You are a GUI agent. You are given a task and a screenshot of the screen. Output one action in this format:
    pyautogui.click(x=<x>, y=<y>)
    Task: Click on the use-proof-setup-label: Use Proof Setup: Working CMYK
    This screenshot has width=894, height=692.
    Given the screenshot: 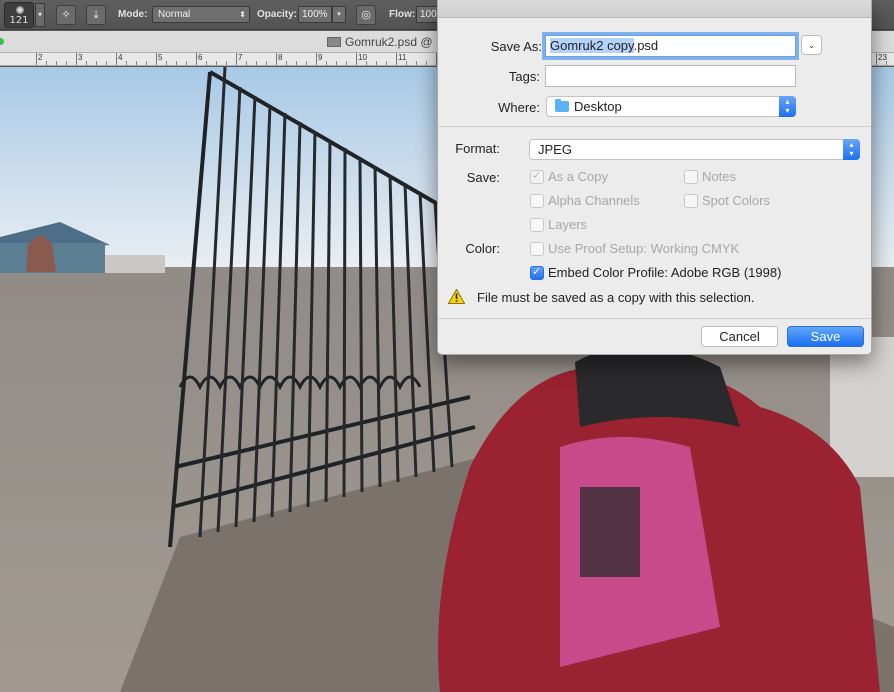 What is the action you would take?
    pyautogui.click(x=644, y=248)
    